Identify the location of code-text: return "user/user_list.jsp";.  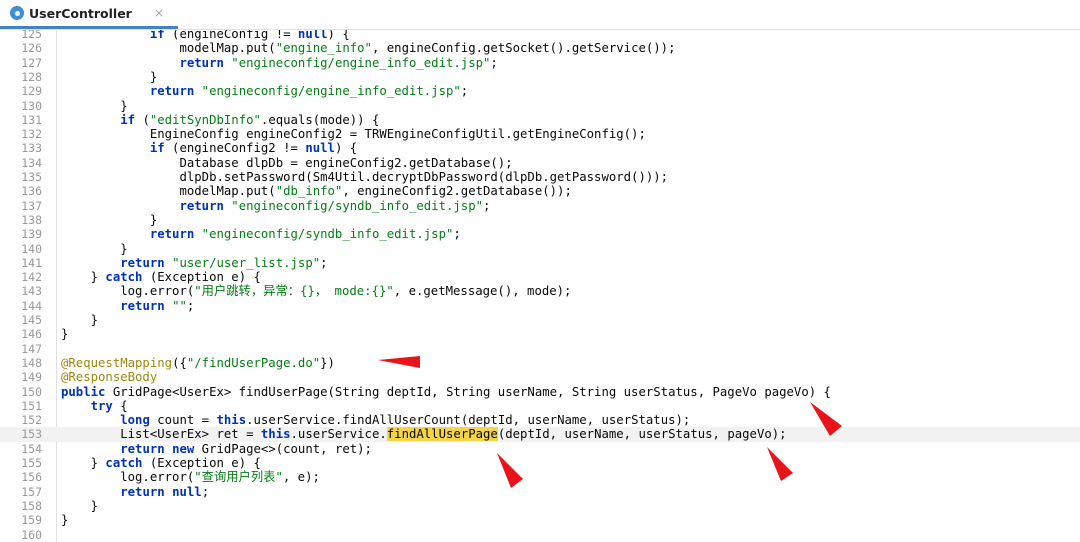
(194, 263).